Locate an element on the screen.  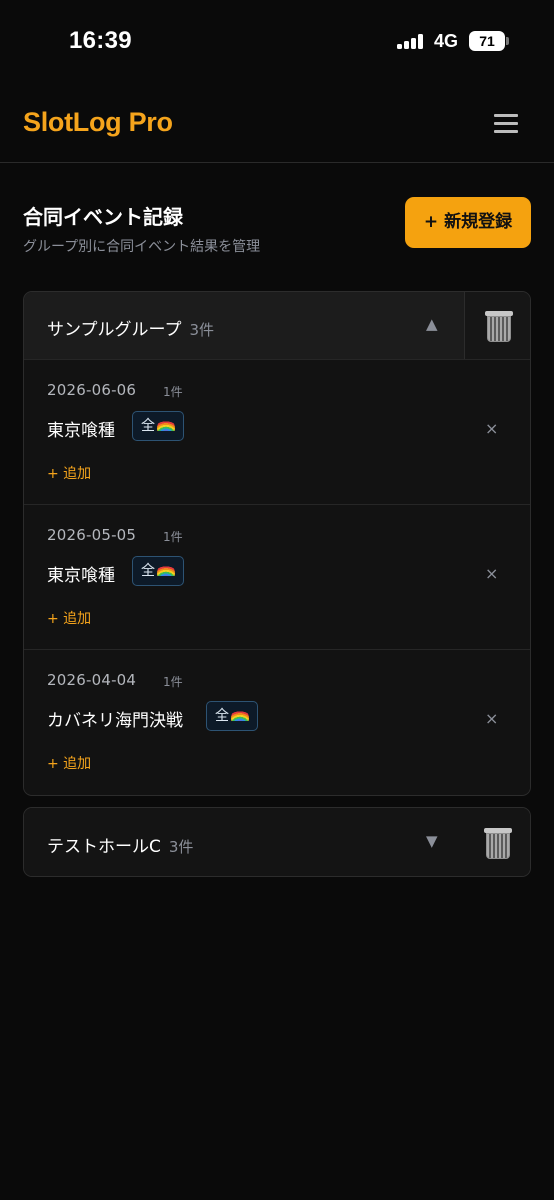
battery-icon: 71 is located at coordinates (487, 41).